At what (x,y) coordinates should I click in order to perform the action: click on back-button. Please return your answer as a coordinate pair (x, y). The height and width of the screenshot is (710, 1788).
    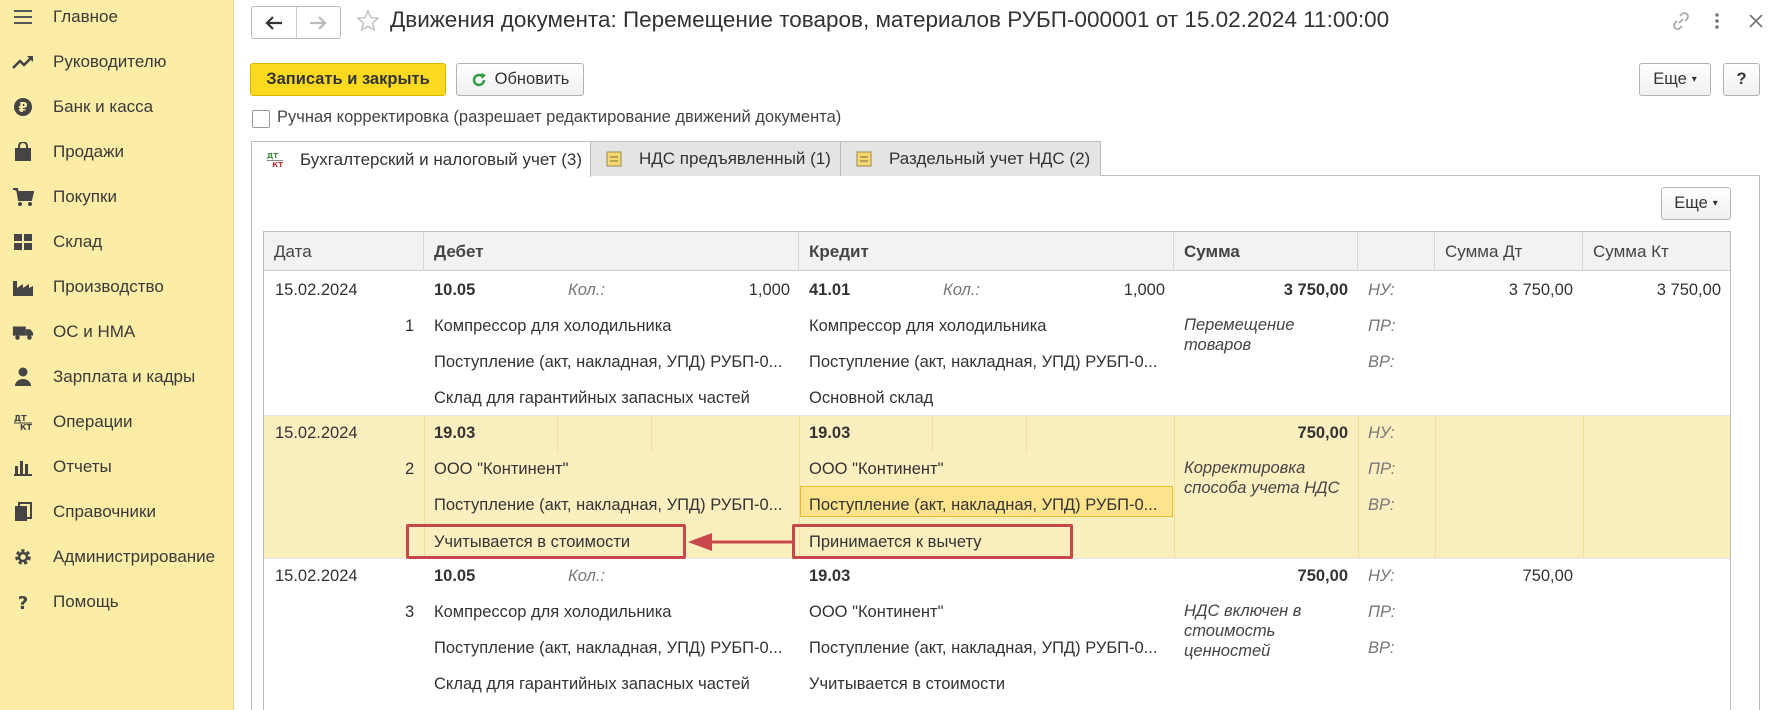
    Looking at the image, I should click on (274, 22).